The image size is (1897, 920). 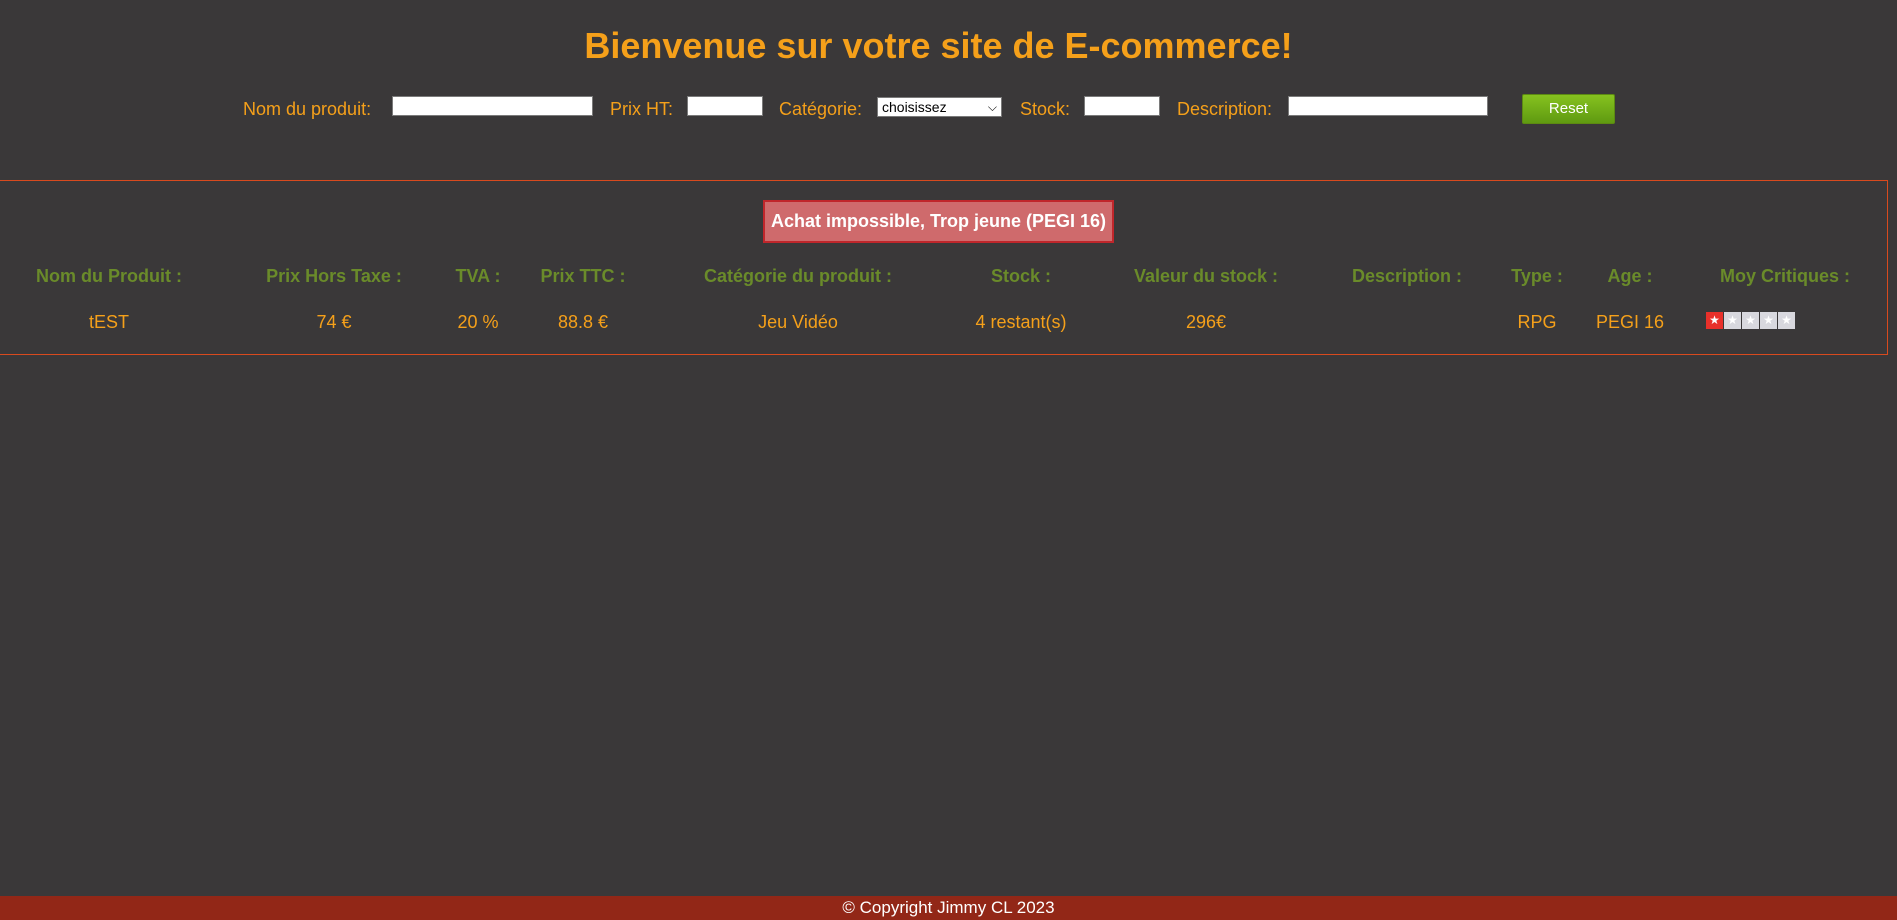 I want to click on price-ht-input, so click(x=725, y=106).